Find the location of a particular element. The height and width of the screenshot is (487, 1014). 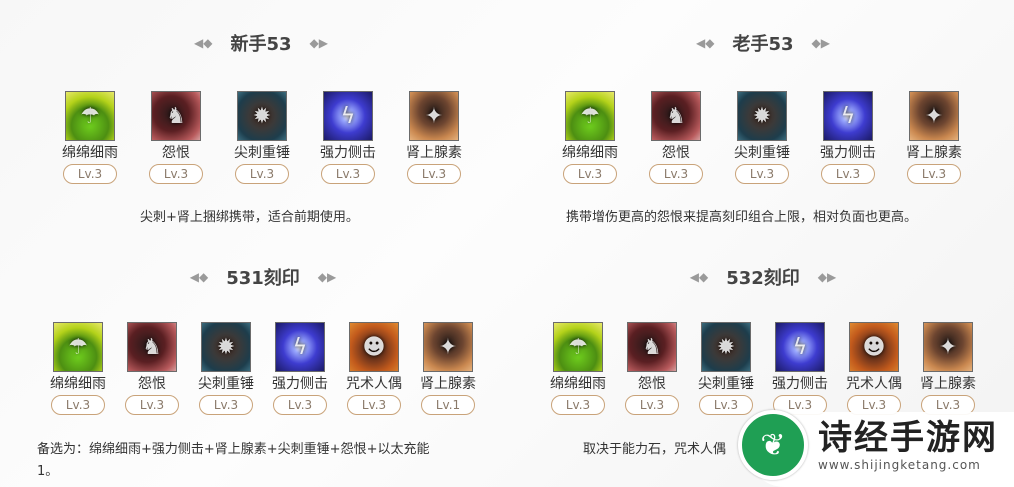

section-description: 取决于能力石，咒术人偶 is located at coordinates (655, 449).